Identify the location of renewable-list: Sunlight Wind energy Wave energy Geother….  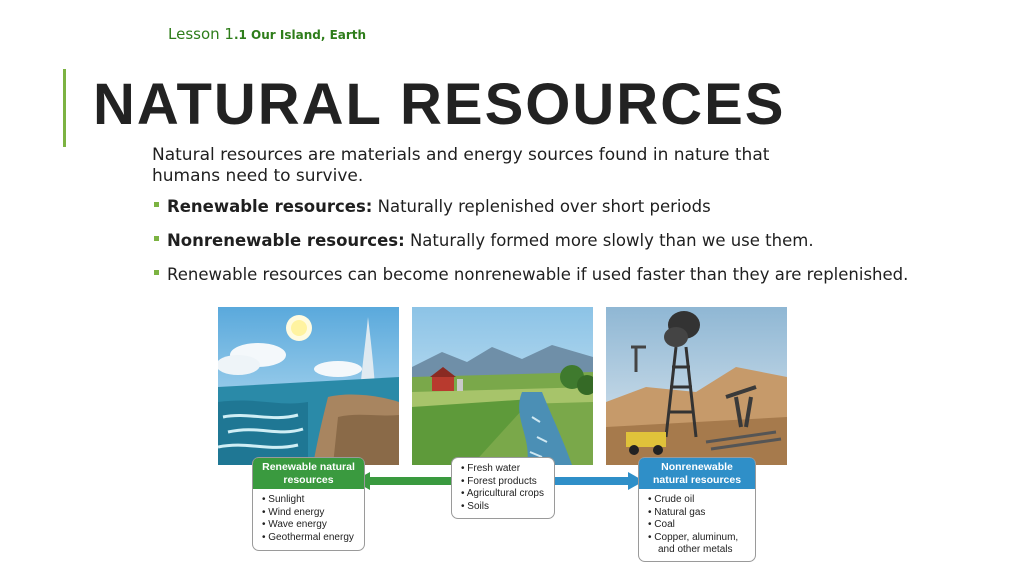
(308, 519).